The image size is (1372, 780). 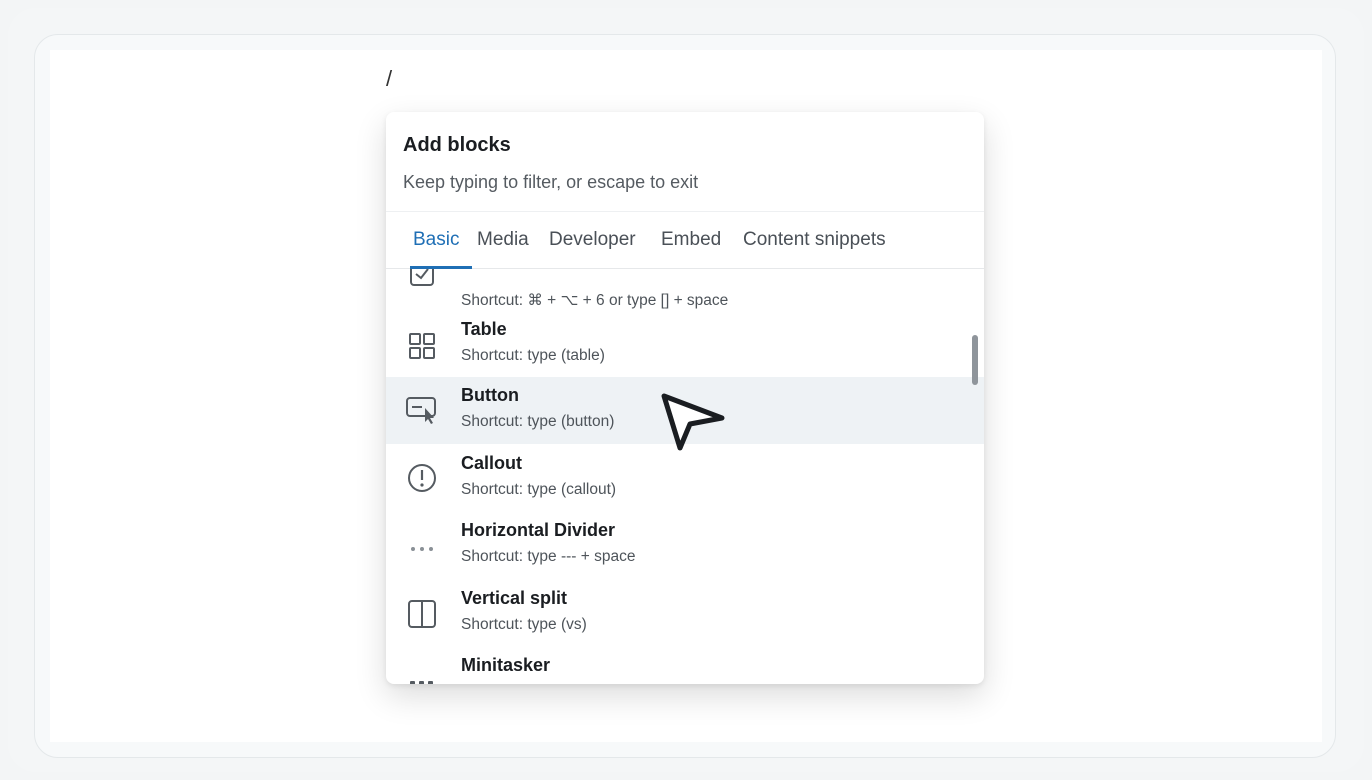 I want to click on mouse-pointer-icon, so click(x=695, y=422).